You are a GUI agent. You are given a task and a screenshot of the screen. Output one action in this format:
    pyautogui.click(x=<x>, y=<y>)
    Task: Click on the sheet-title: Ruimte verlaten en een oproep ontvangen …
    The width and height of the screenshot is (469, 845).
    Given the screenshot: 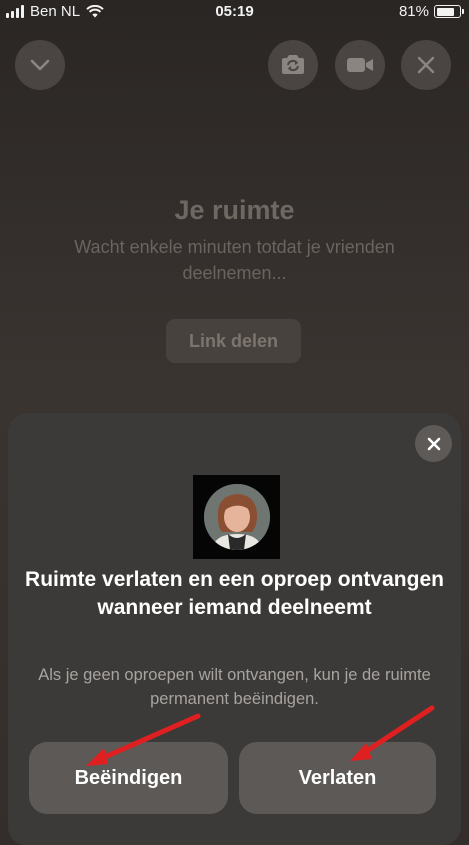 What is the action you would take?
    pyautogui.click(x=234, y=593)
    